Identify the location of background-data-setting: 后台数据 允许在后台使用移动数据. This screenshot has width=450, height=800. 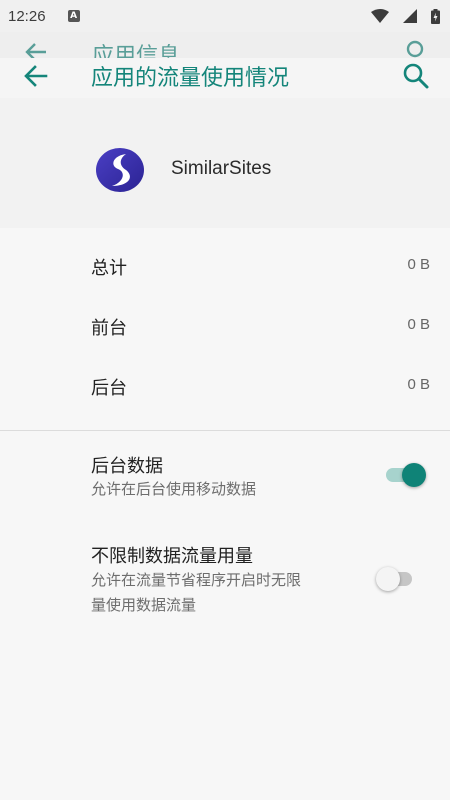
(225, 480).